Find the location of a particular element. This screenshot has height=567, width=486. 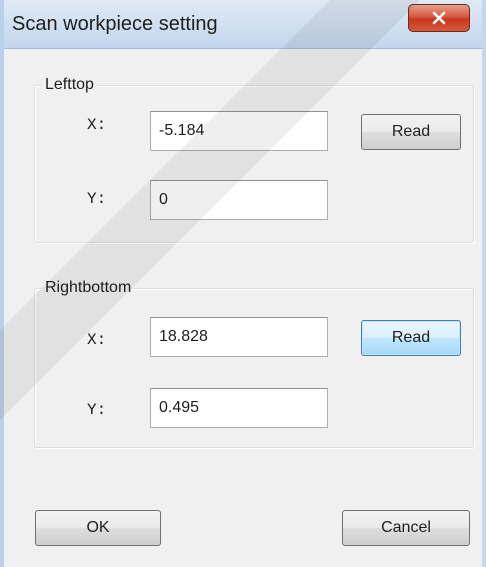

rightbottom-x-label: X: is located at coordinates (97, 340).